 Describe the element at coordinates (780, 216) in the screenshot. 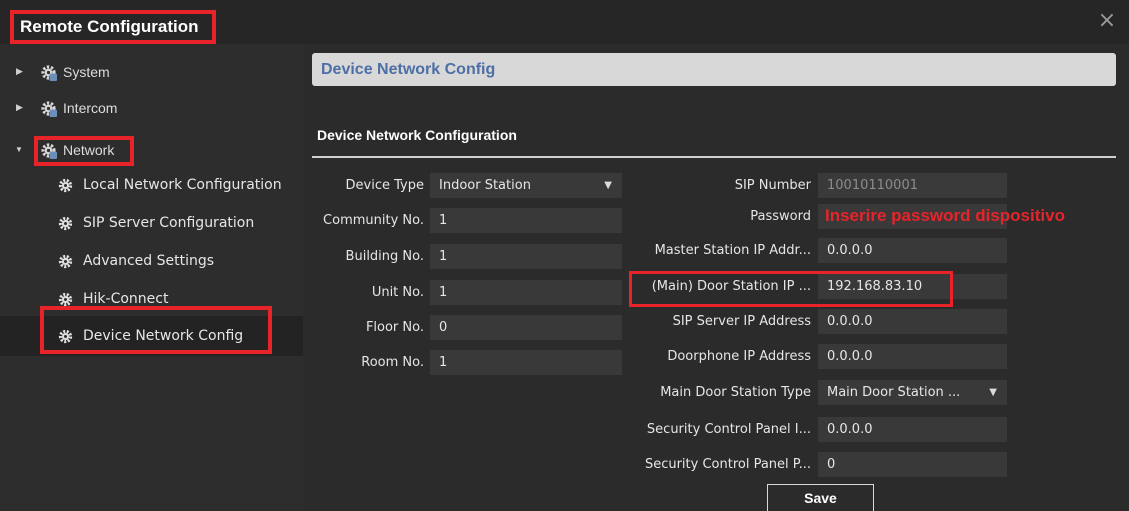

I see `password-label: Password` at that location.